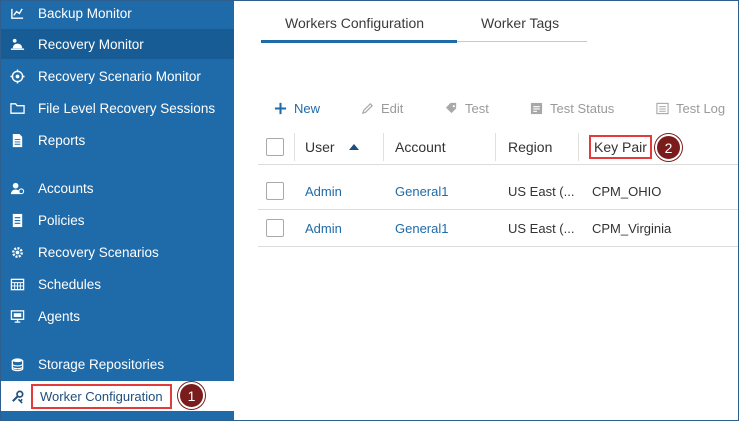 Image resolution: width=739 pixels, height=421 pixels. What do you see at coordinates (662, 109) in the screenshot?
I see `log-icon` at bounding box center [662, 109].